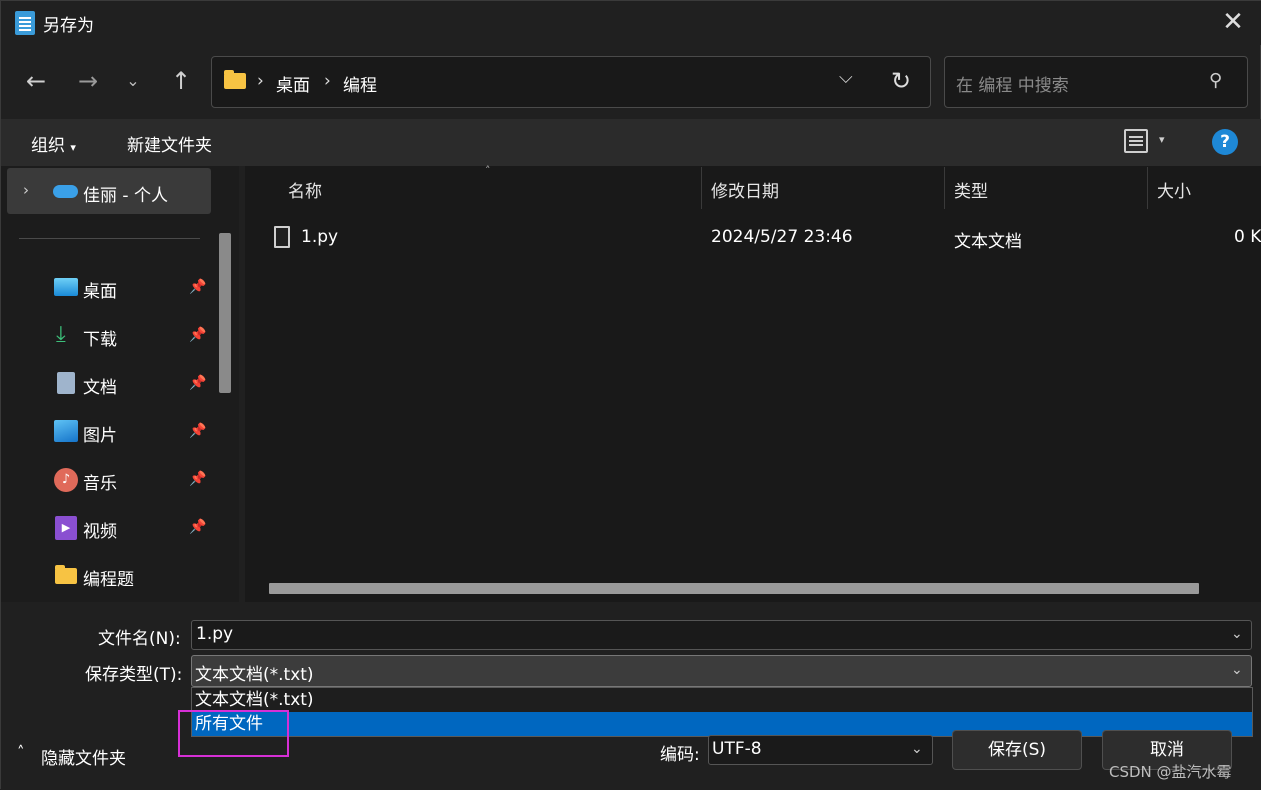 This screenshot has height=790, width=1261. I want to click on search-placeholder: 在 编程 中搜索, so click(1012, 86).